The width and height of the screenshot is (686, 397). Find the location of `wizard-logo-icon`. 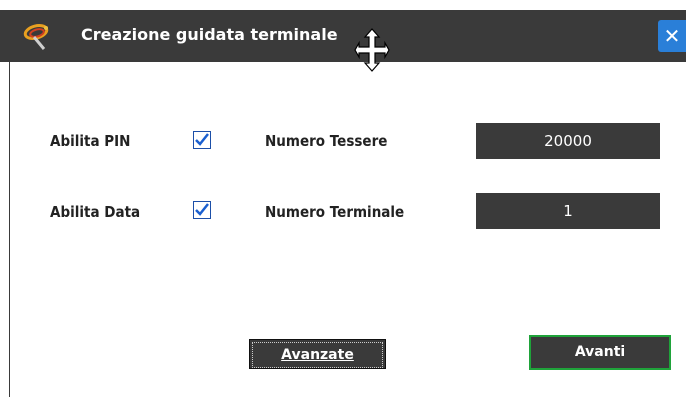

wizard-logo-icon is located at coordinates (36, 37).